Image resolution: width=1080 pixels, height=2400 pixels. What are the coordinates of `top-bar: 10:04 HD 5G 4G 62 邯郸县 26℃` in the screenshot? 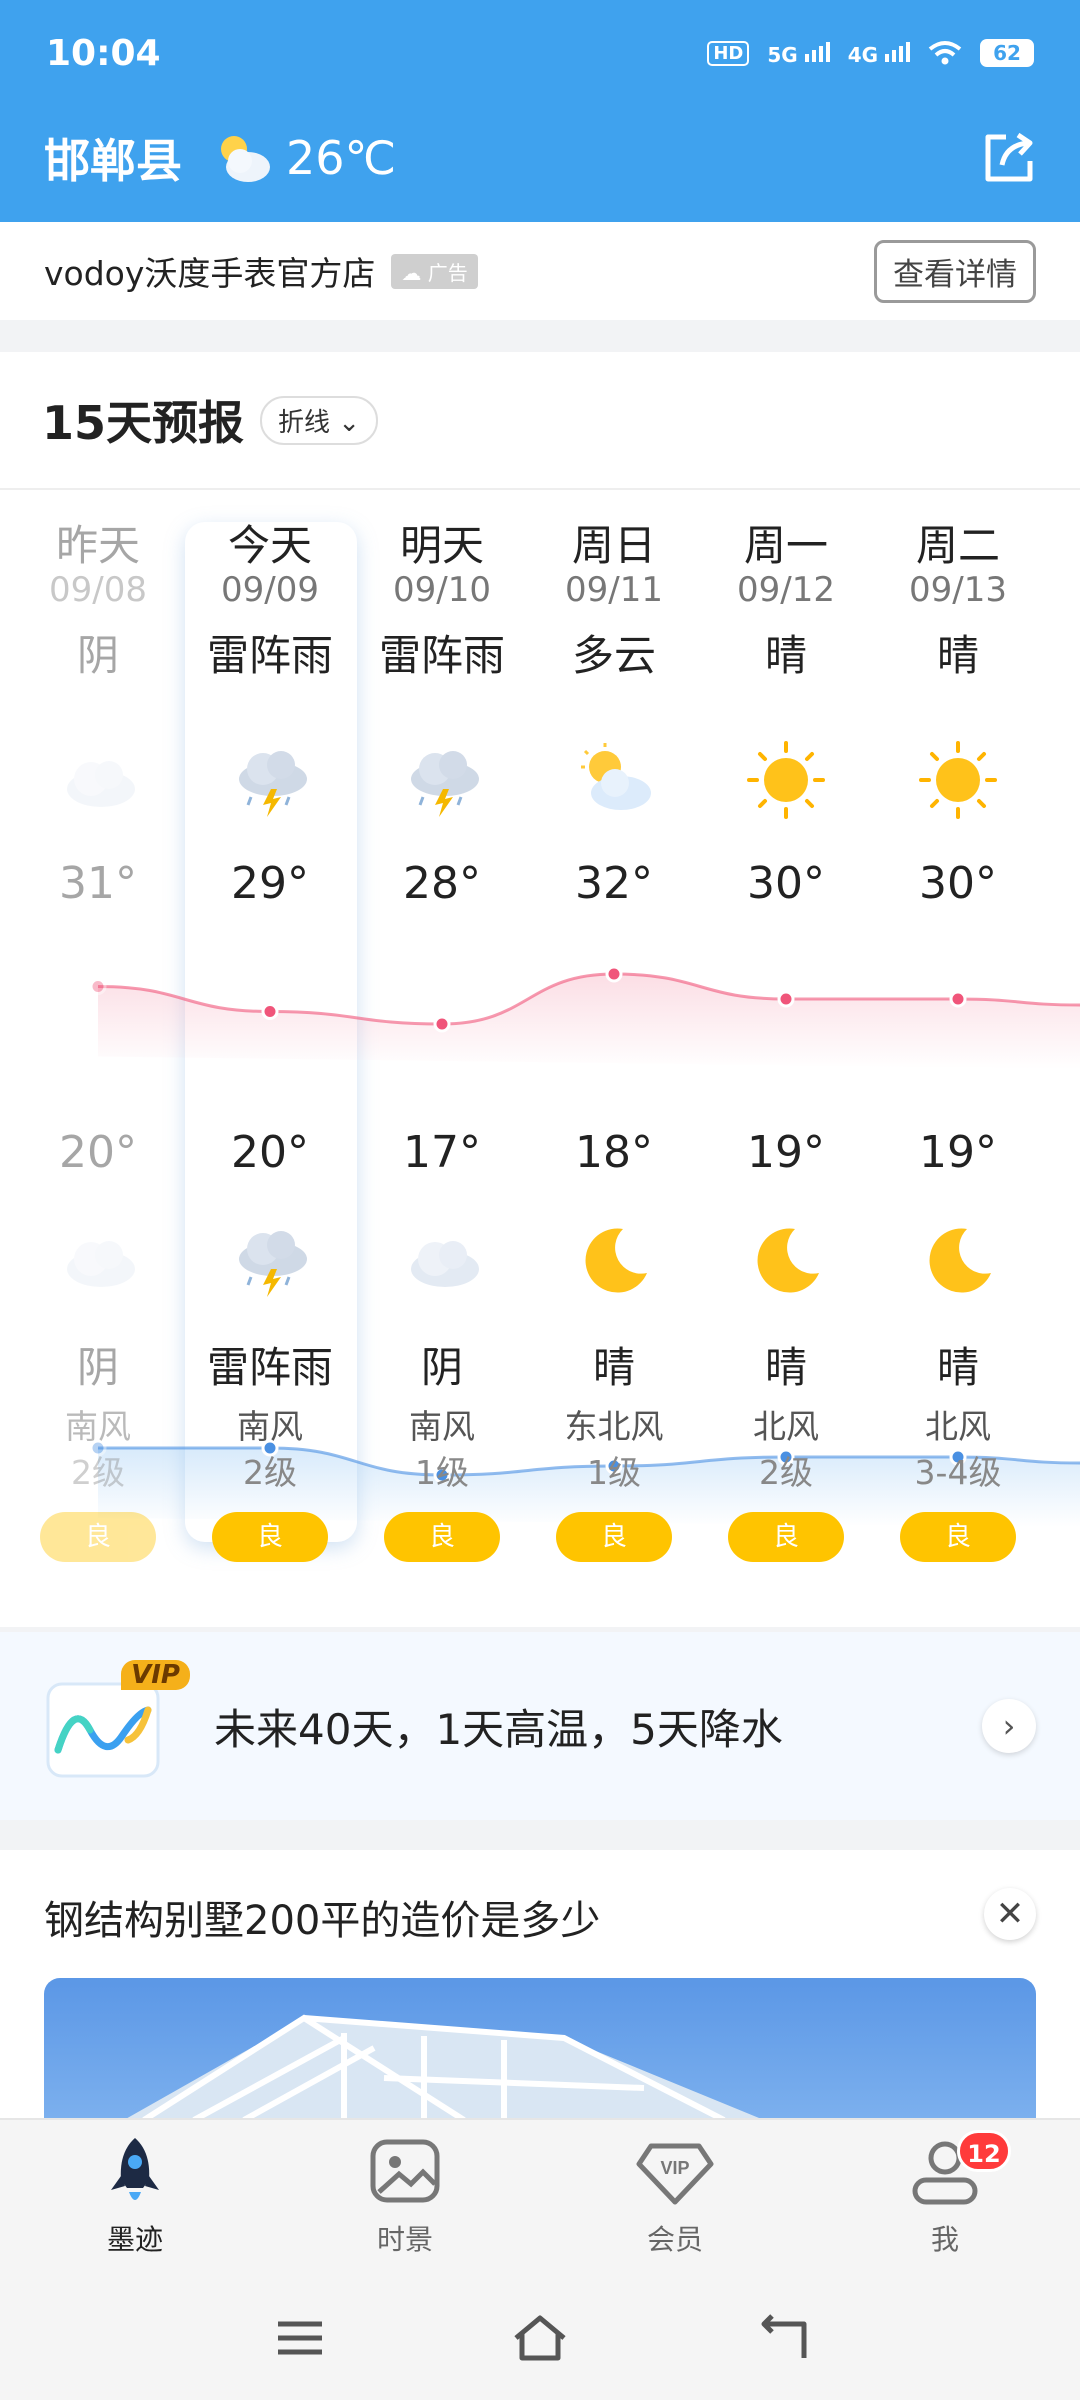 It's located at (540, 111).